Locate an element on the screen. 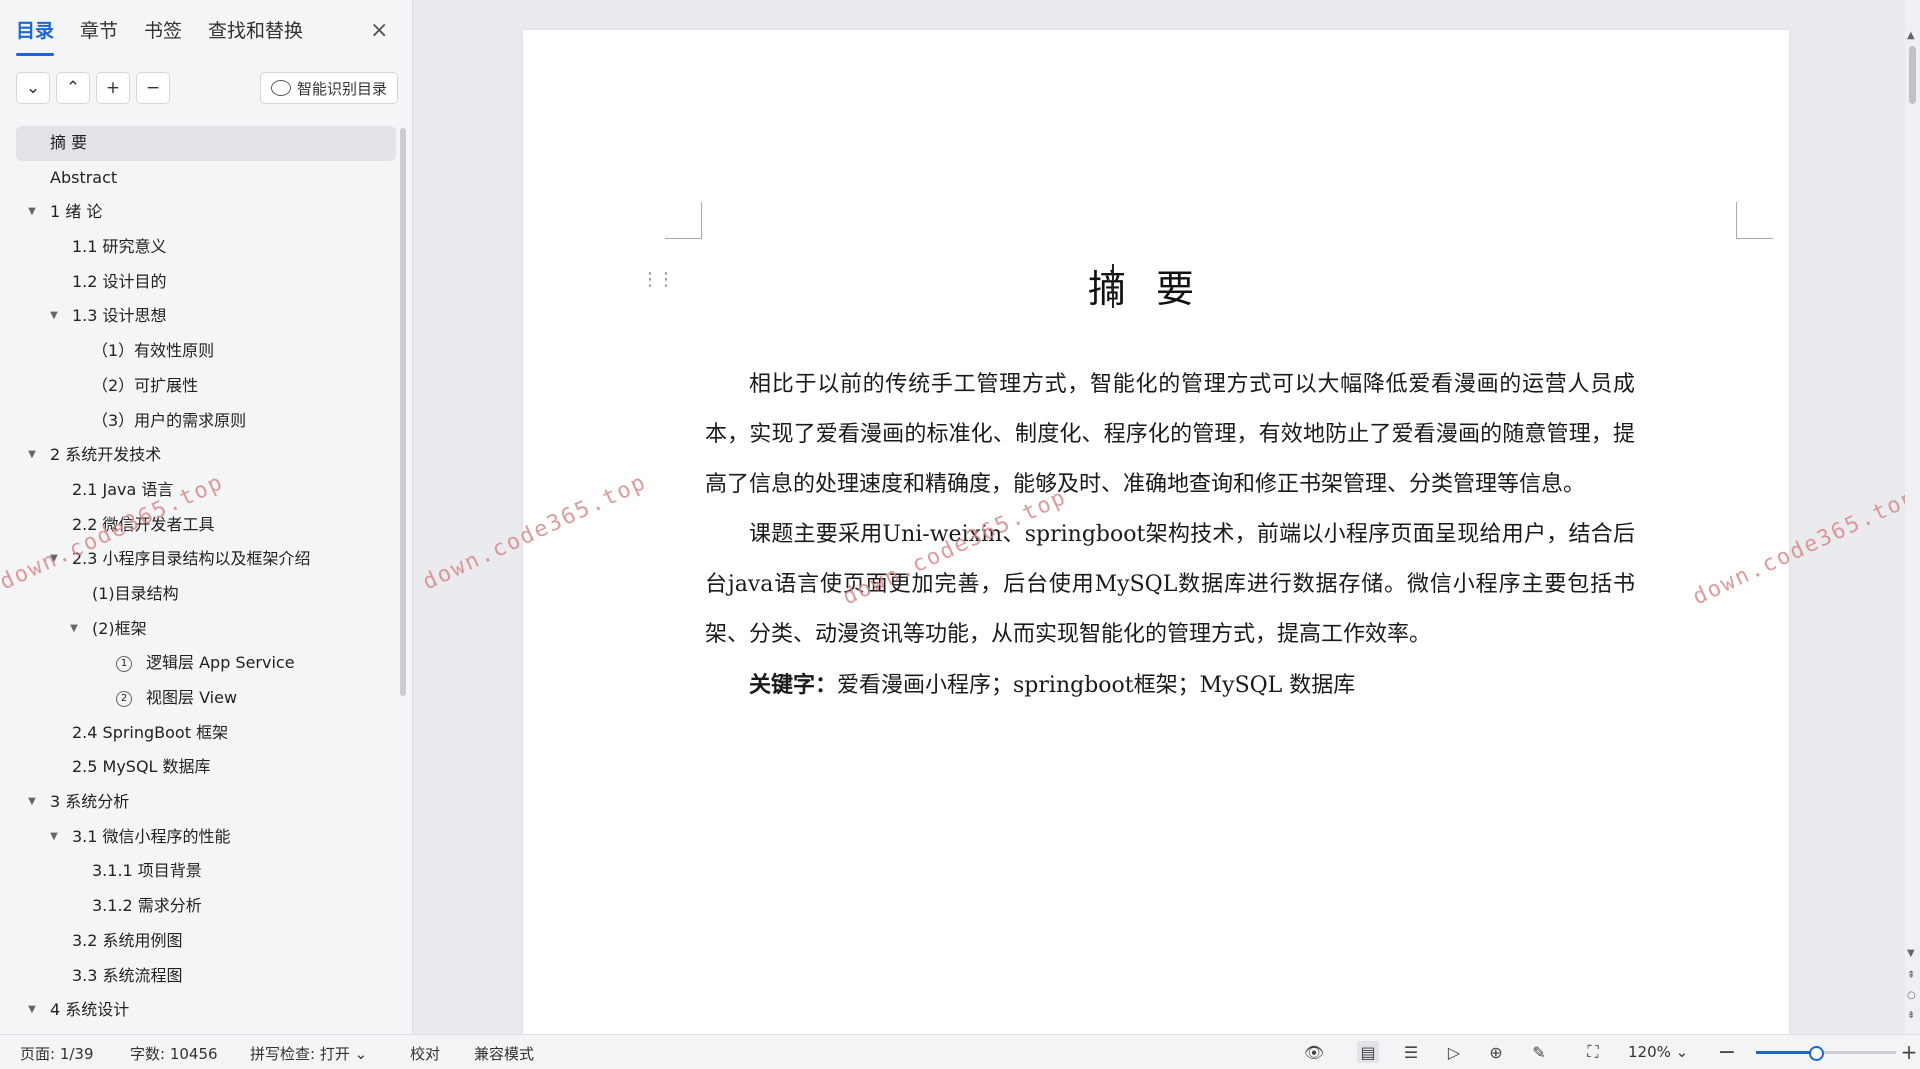 This screenshot has height=1069, width=1920. keywords-value: 爱看漫画小程序；springboot框架；MySQL 数据库 is located at coordinates (1096, 685).